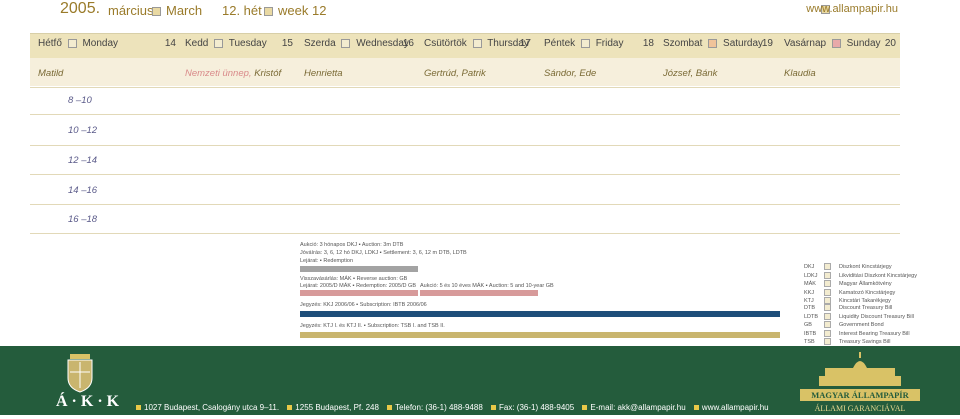 The image size is (960, 419). I want to click on nameday-sunday: Klaudia, so click(800, 73).